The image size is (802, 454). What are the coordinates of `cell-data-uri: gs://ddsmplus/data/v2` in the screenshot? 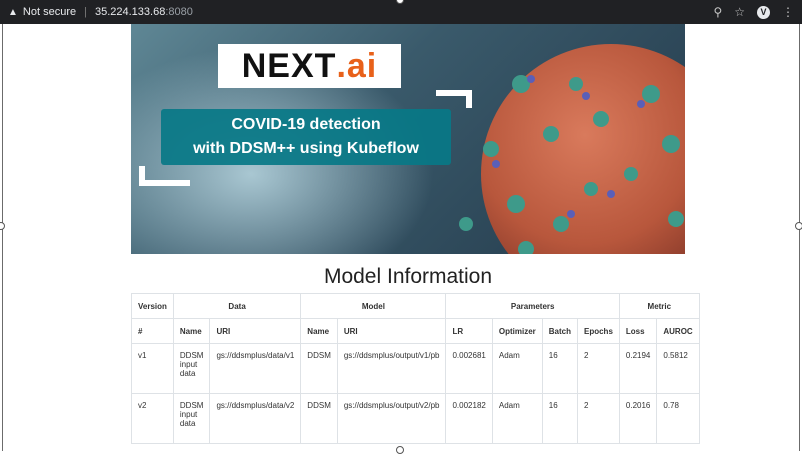 It's located at (255, 418).